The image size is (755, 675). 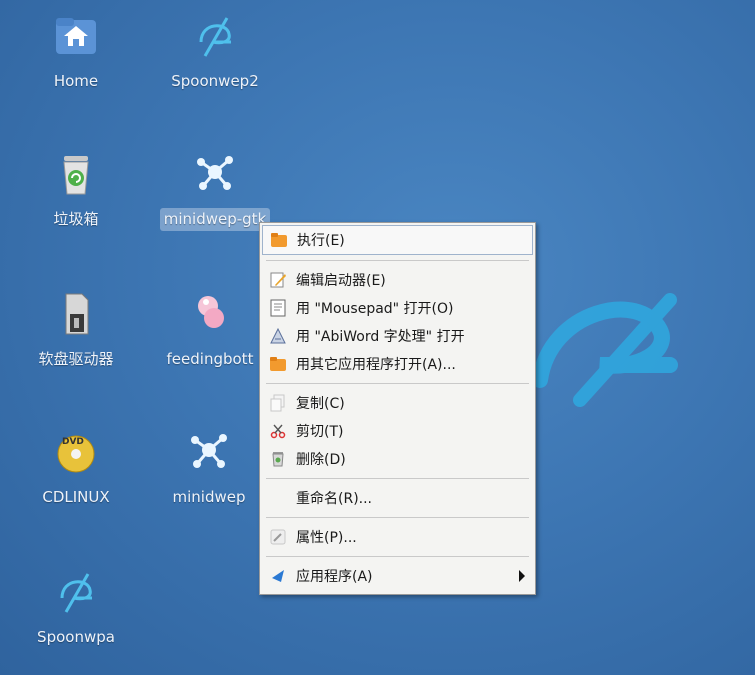 What do you see at coordinates (605, 350) in the screenshot?
I see `background-logo` at bounding box center [605, 350].